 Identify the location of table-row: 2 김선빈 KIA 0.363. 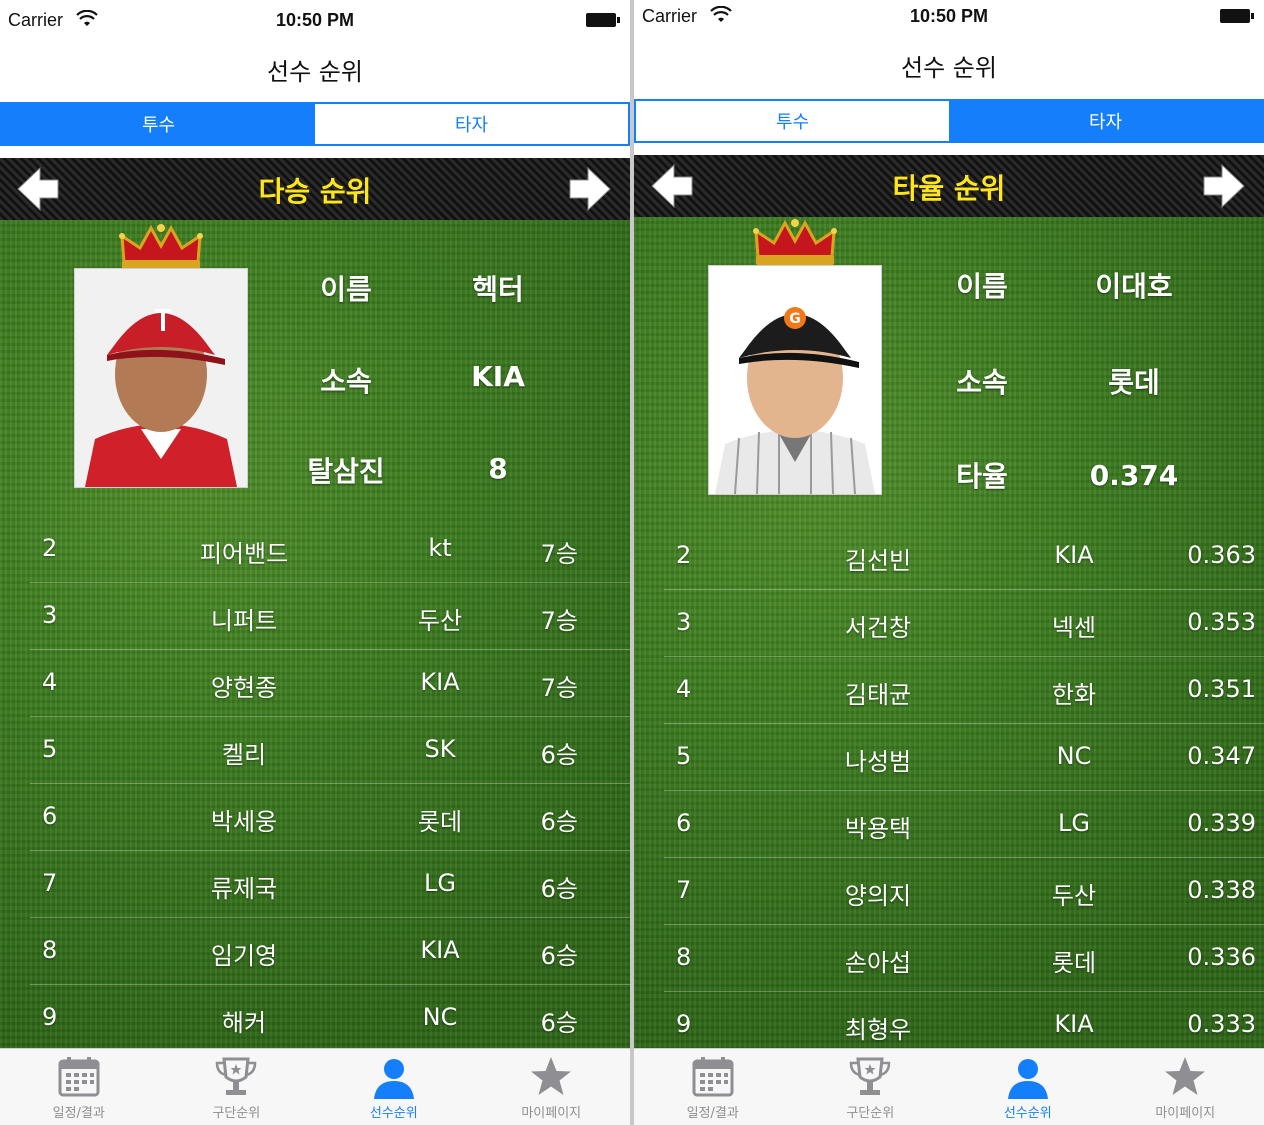
(964, 556).